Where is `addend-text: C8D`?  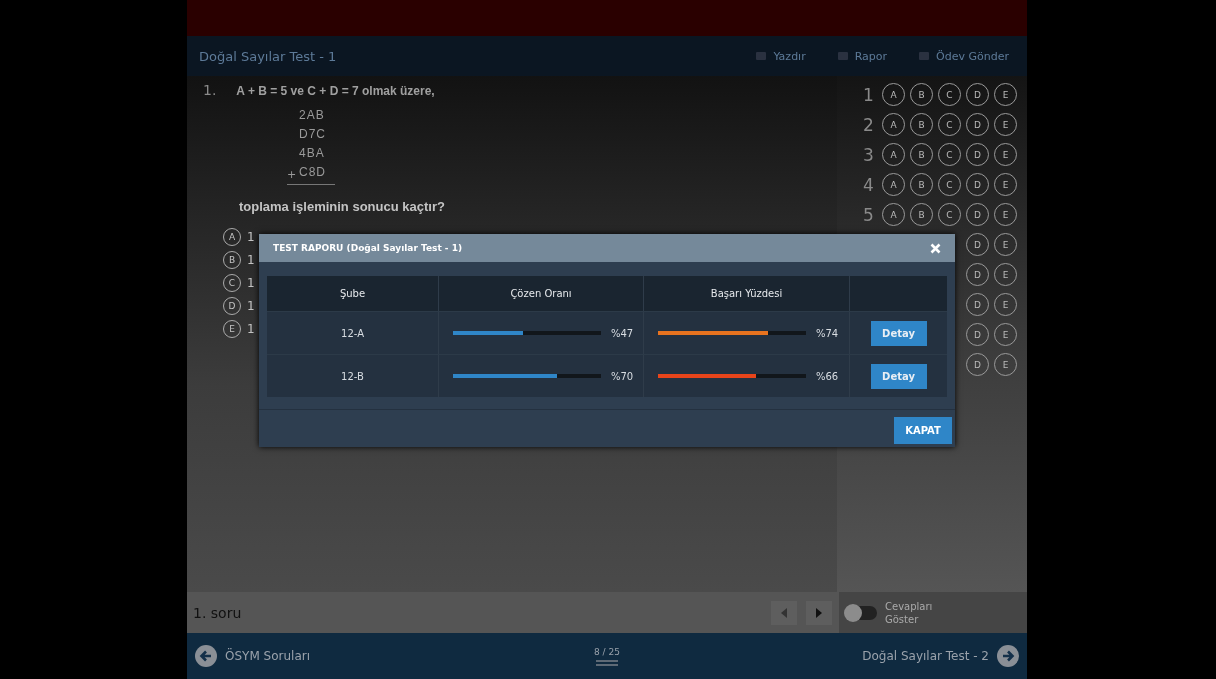
addend-text: C8D is located at coordinates (312, 172).